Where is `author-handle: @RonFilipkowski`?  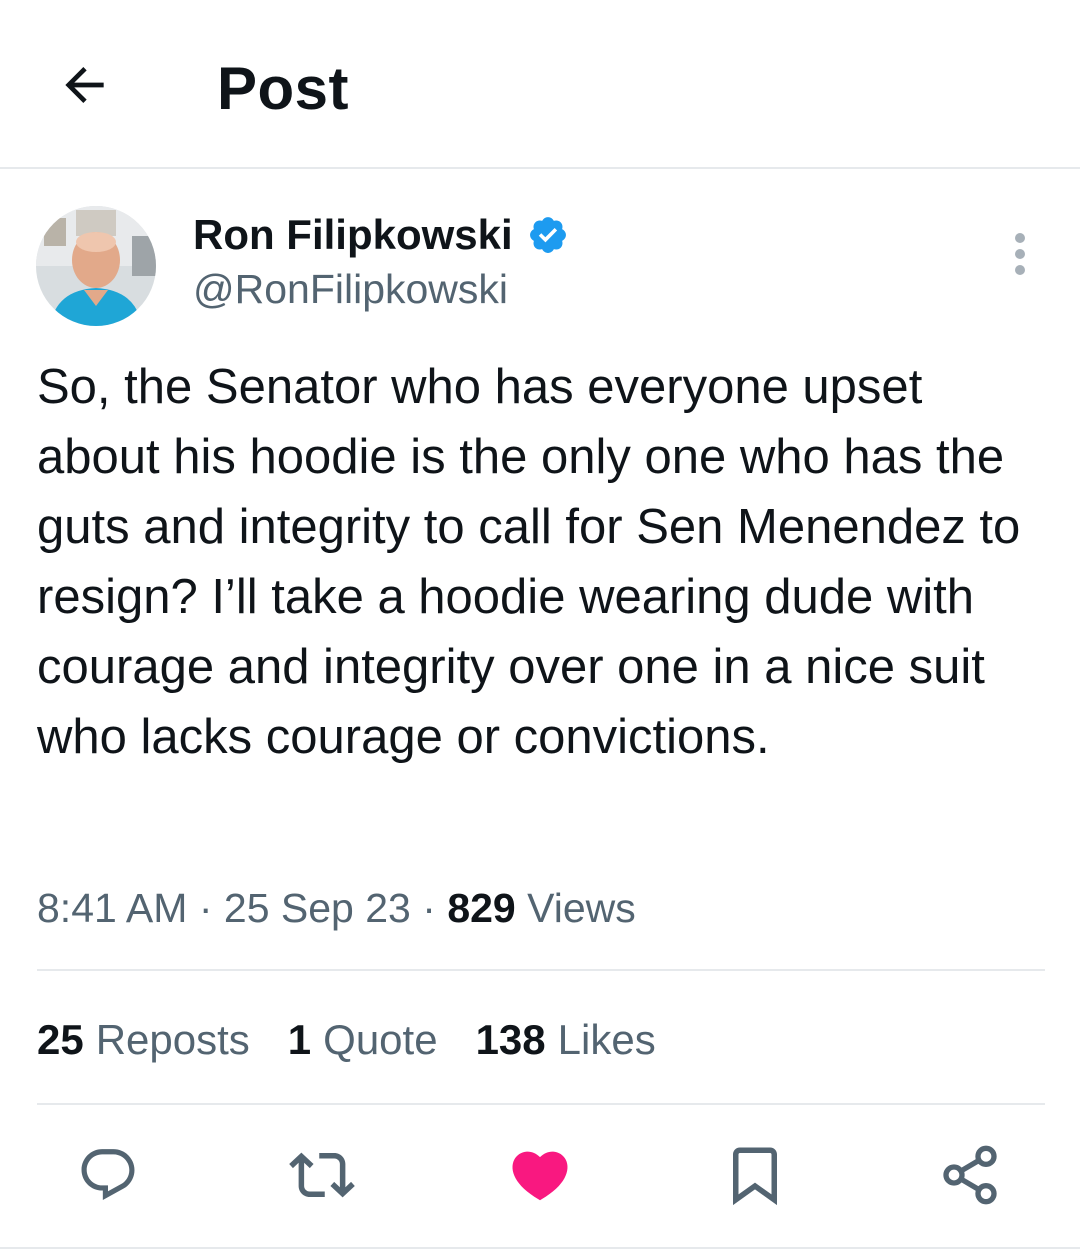
author-handle: @RonFilipkowski is located at coordinates (350, 289).